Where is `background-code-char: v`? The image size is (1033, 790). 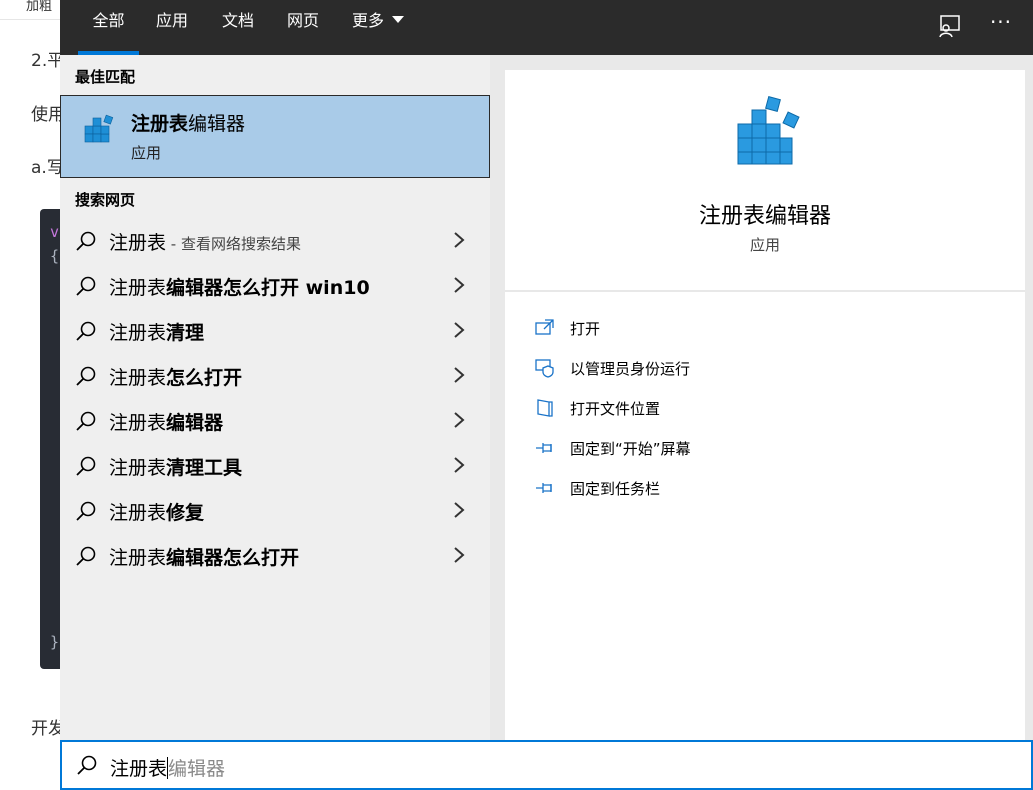
background-code-char: v is located at coordinates (55, 232).